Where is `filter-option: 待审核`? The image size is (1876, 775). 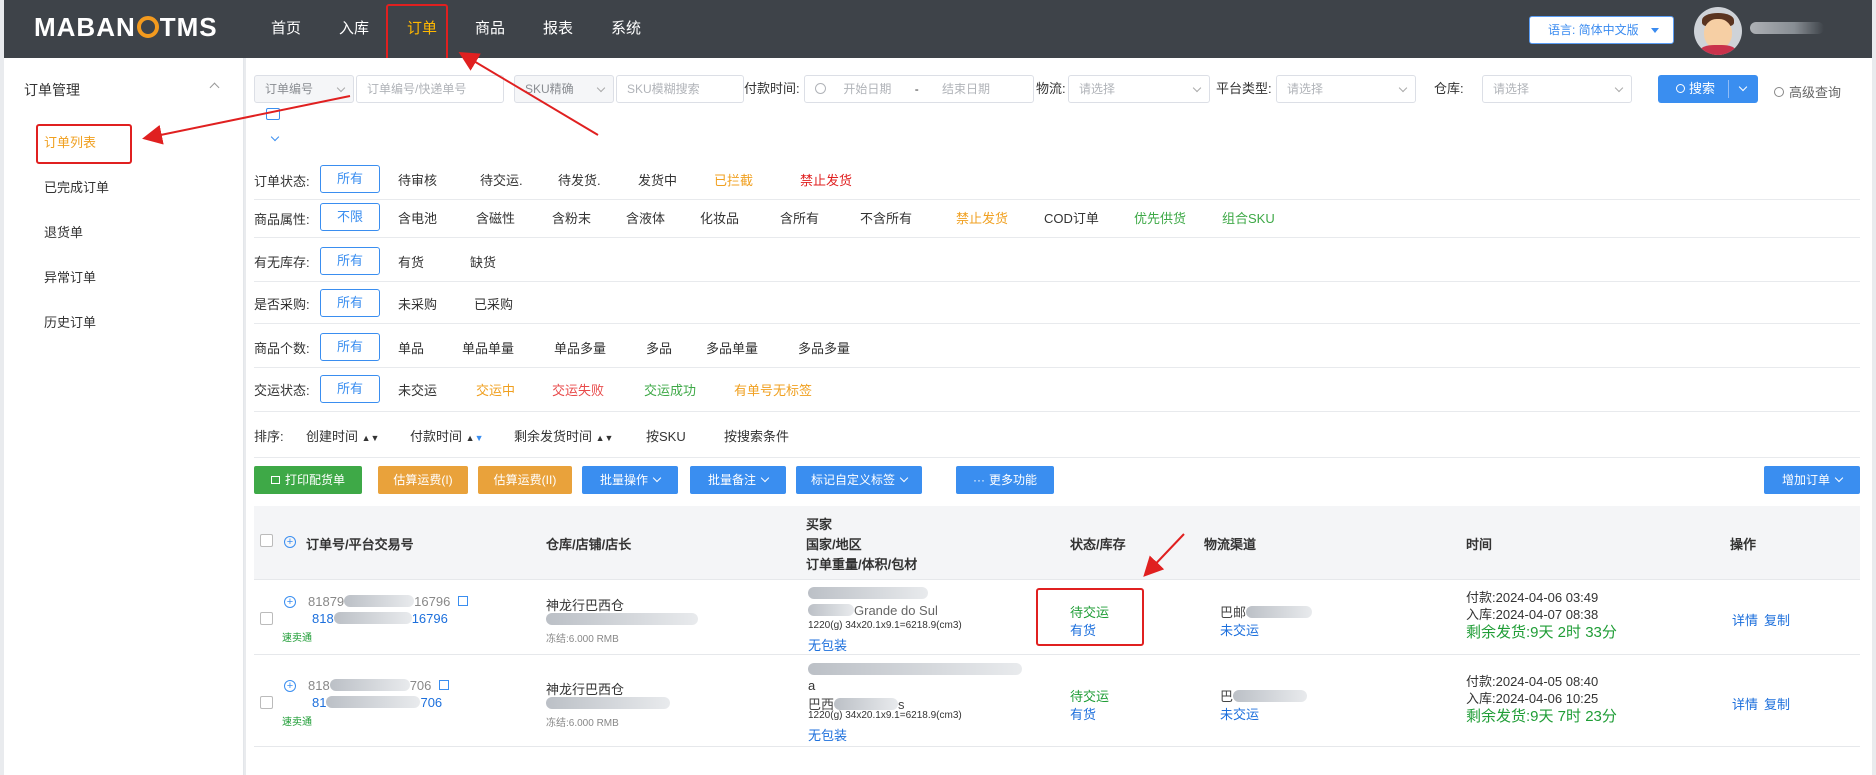 filter-option: 待审核 is located at coordinates (417, 179).